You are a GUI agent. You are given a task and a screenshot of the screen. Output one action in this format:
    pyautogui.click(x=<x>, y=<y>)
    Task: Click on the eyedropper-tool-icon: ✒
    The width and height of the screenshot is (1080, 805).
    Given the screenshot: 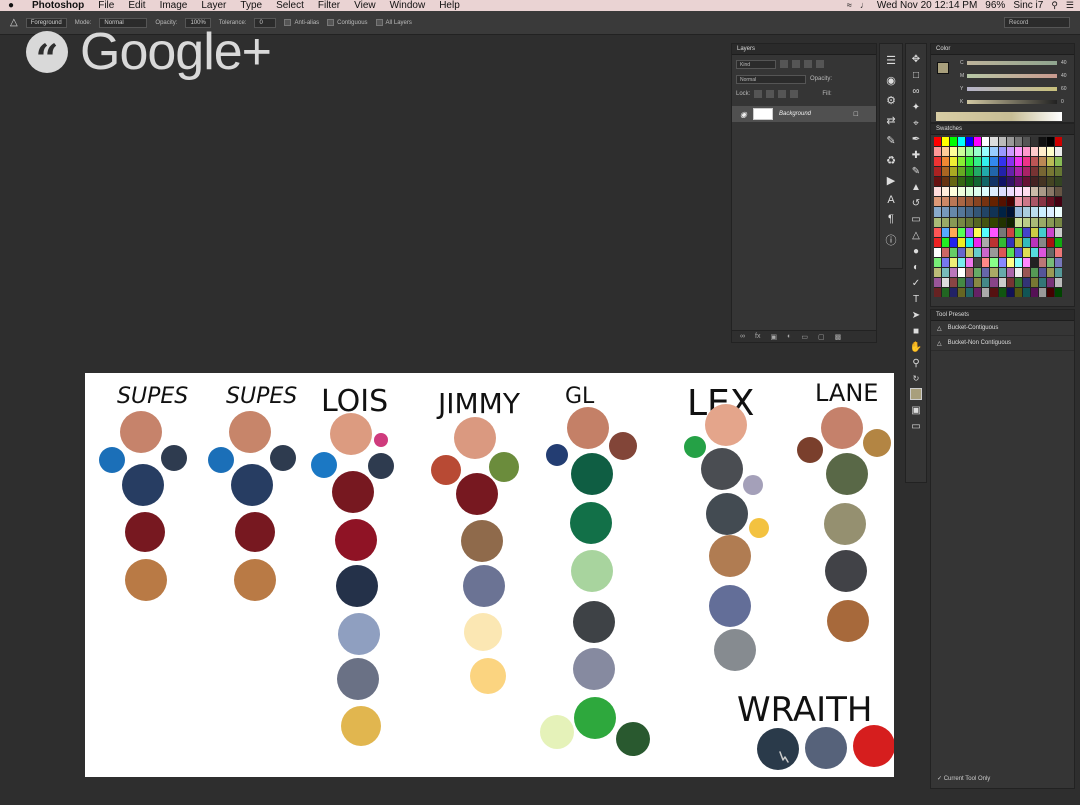 What is the action you would take?
    pyautogui.click(x=916, y=139)
    